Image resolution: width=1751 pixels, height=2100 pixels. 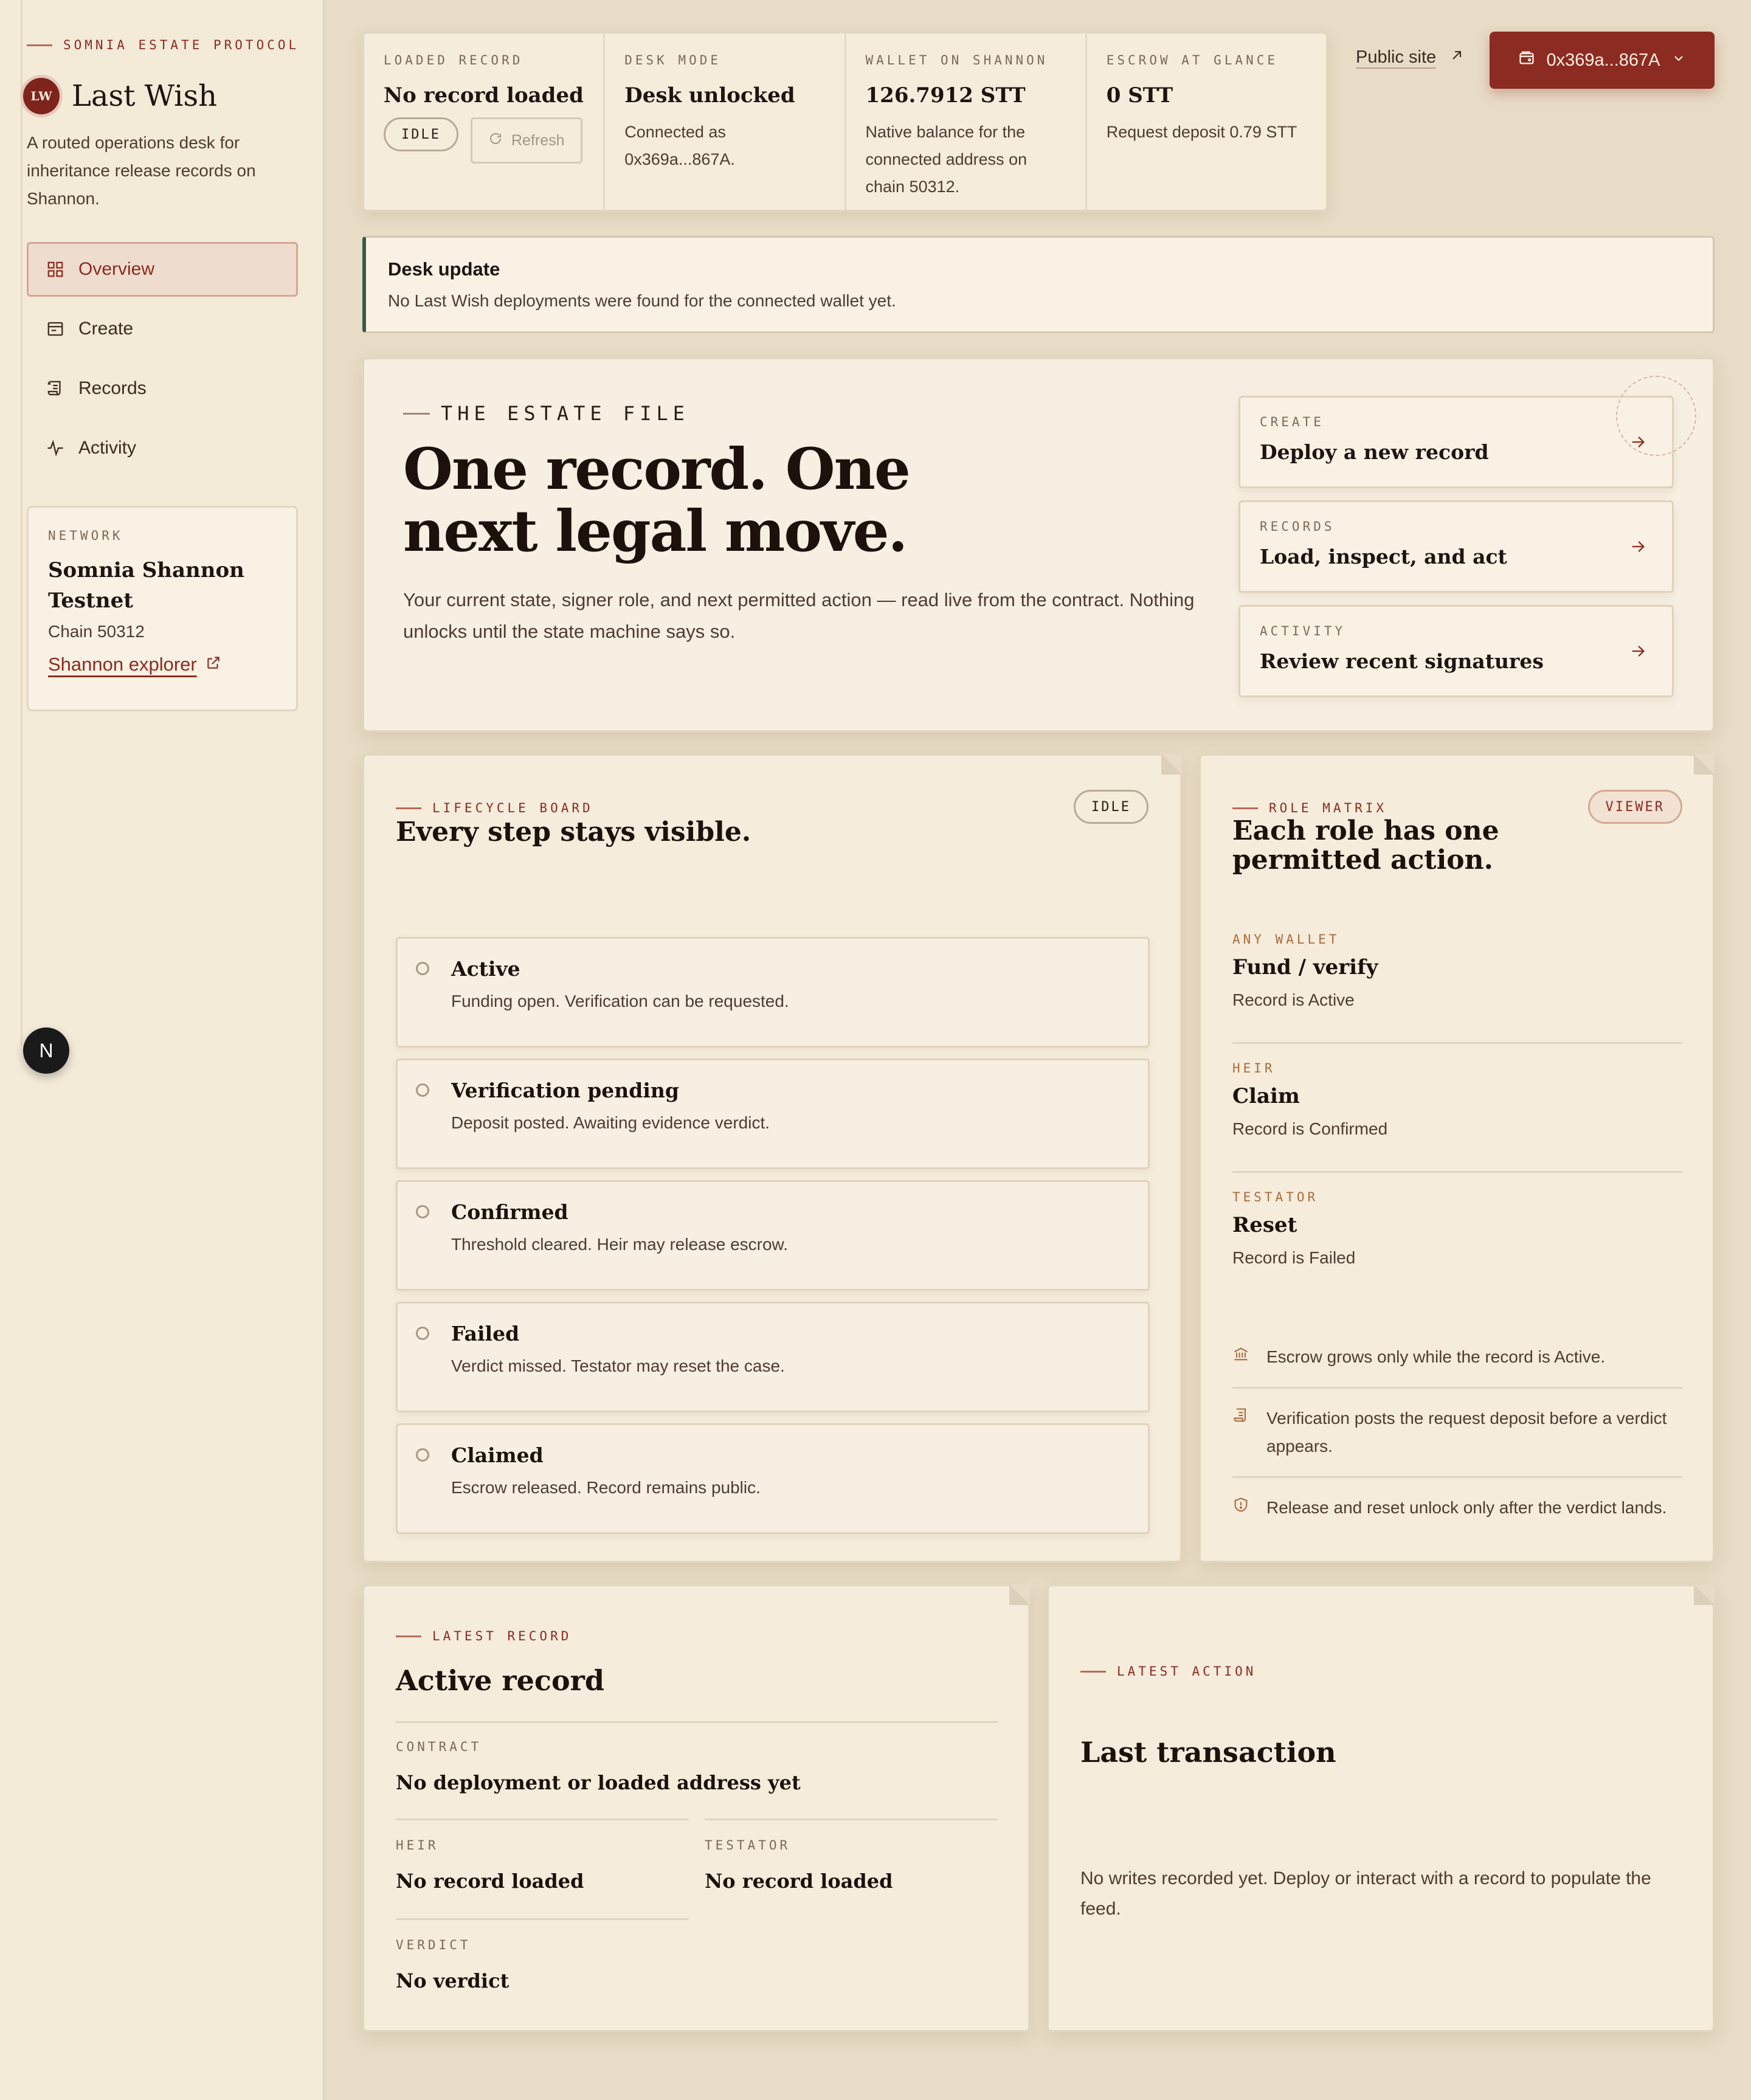 I want to click on step-title: Claimed, so click(x=497, y=1455).